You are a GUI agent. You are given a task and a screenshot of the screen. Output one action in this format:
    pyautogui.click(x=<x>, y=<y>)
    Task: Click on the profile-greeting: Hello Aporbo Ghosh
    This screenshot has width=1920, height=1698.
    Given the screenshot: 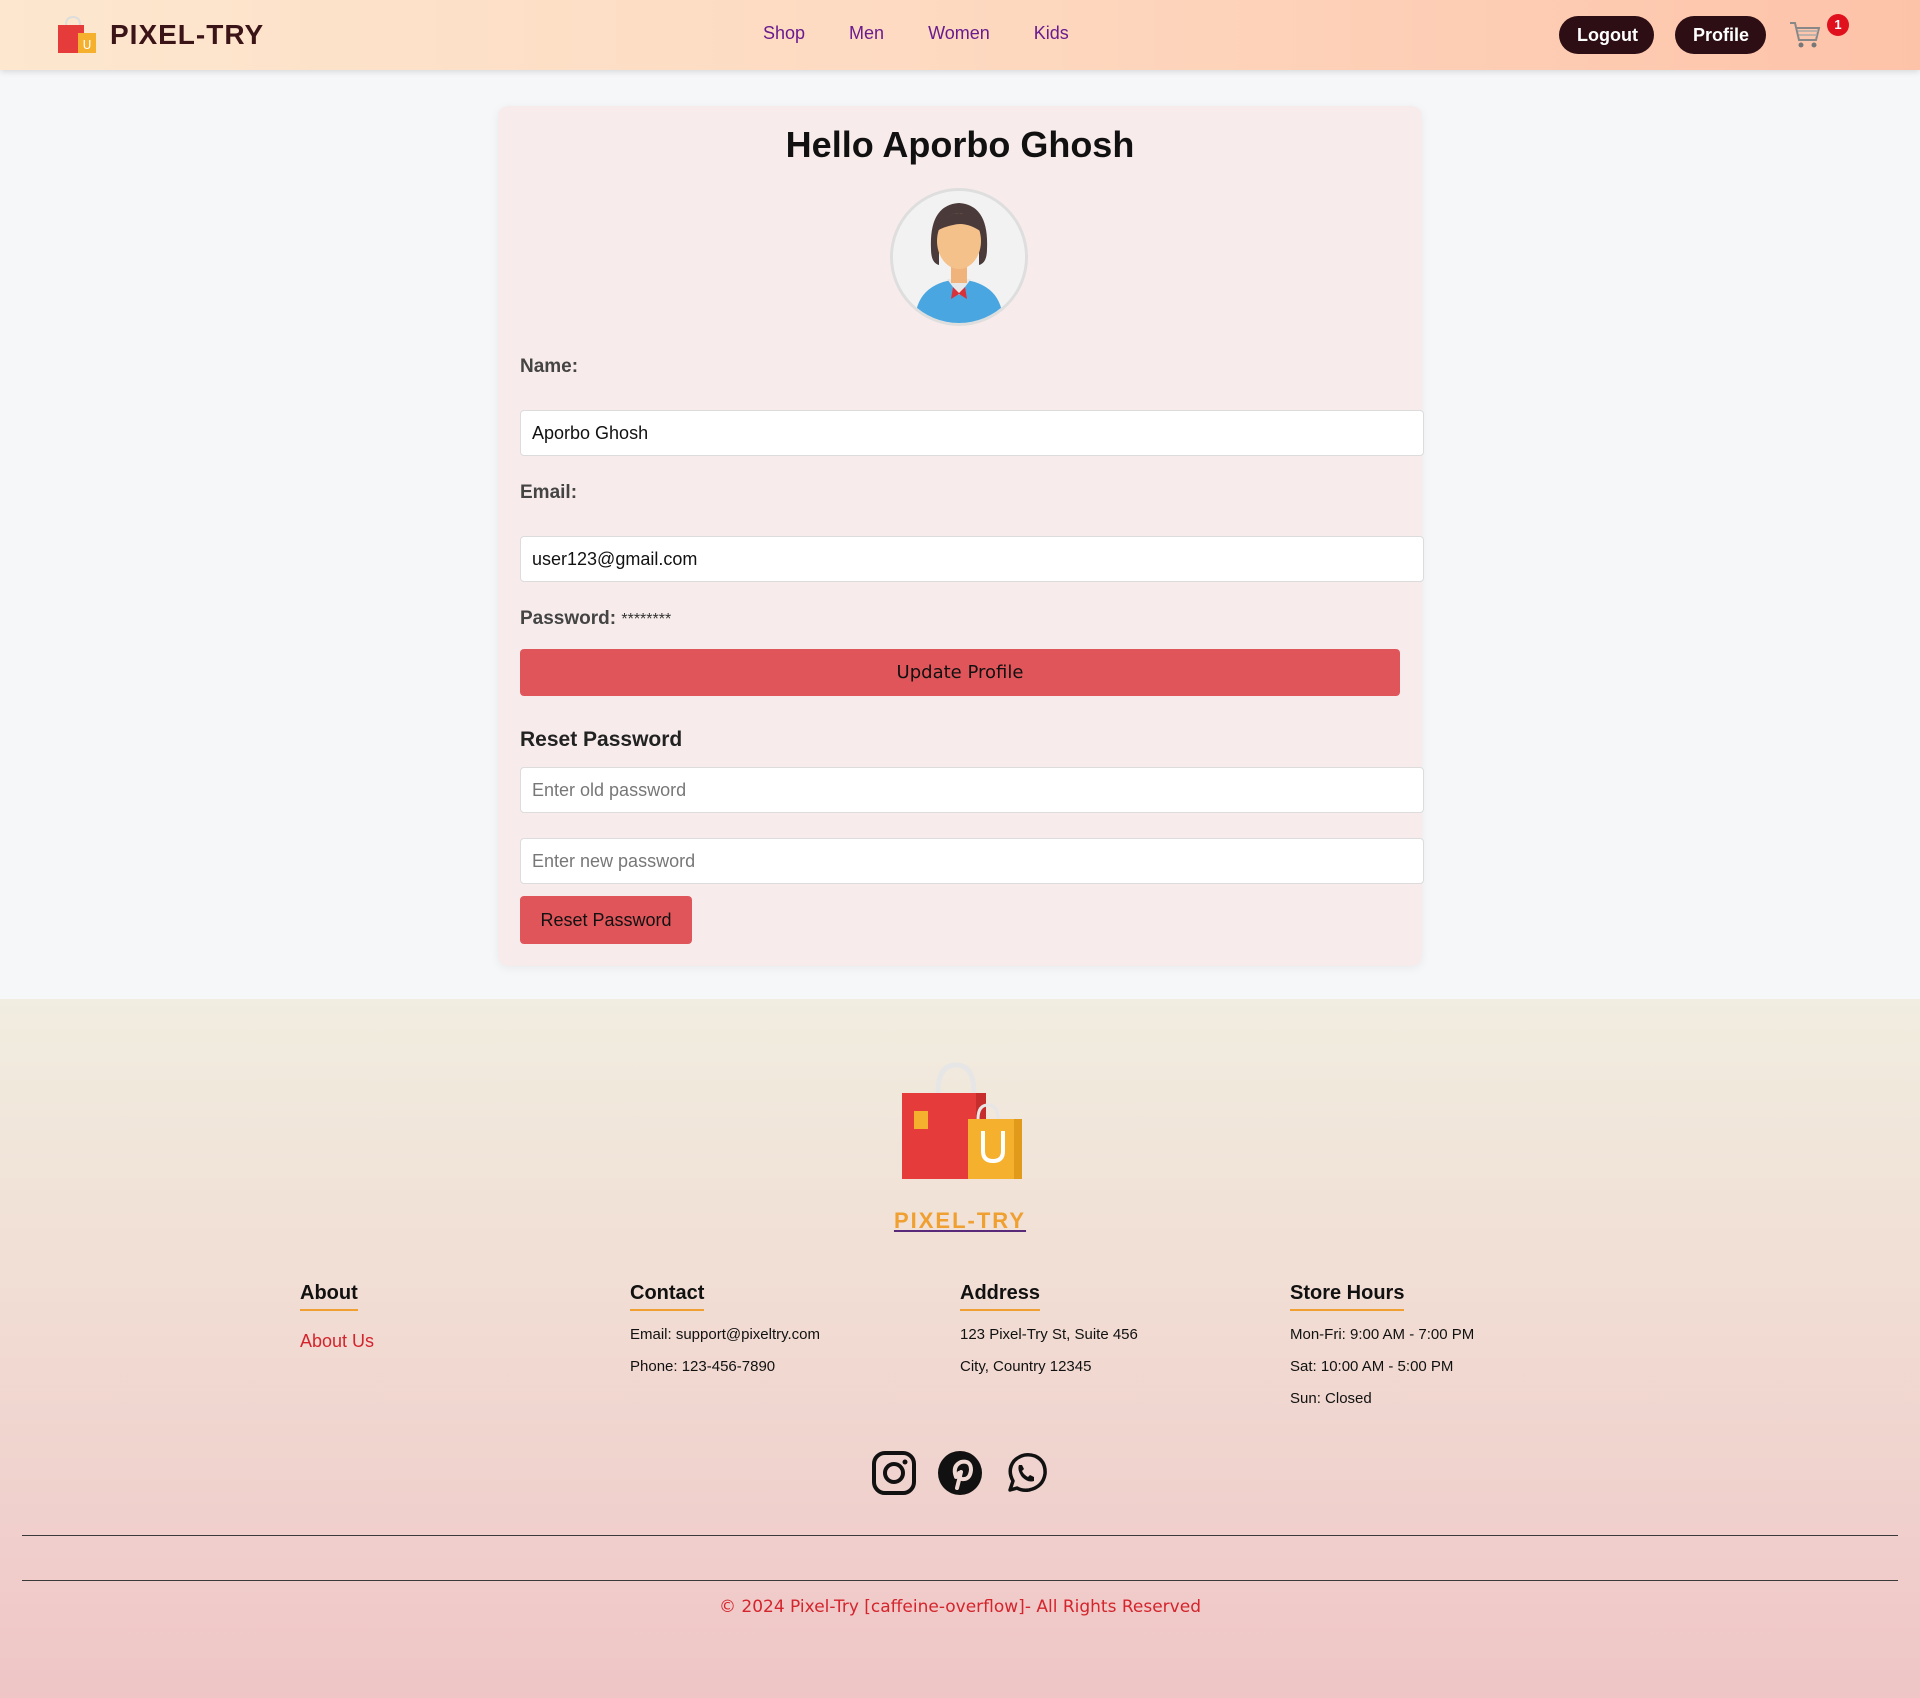 What is the action you would take?
    pyautogui.click(x=960, y=144)
    